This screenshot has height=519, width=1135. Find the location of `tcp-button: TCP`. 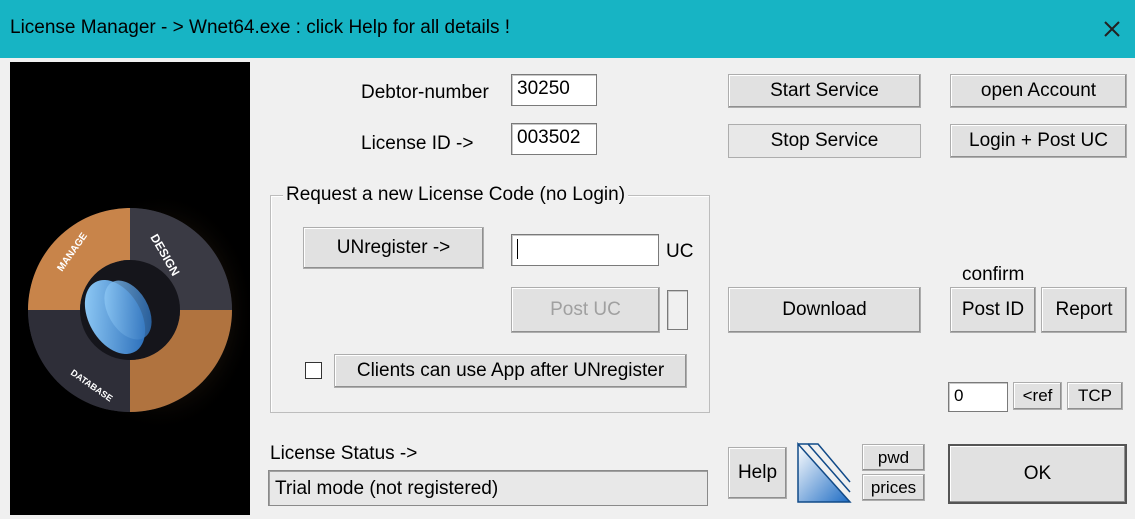

tcp-button: TCP is located at coordinates (1095, 396).